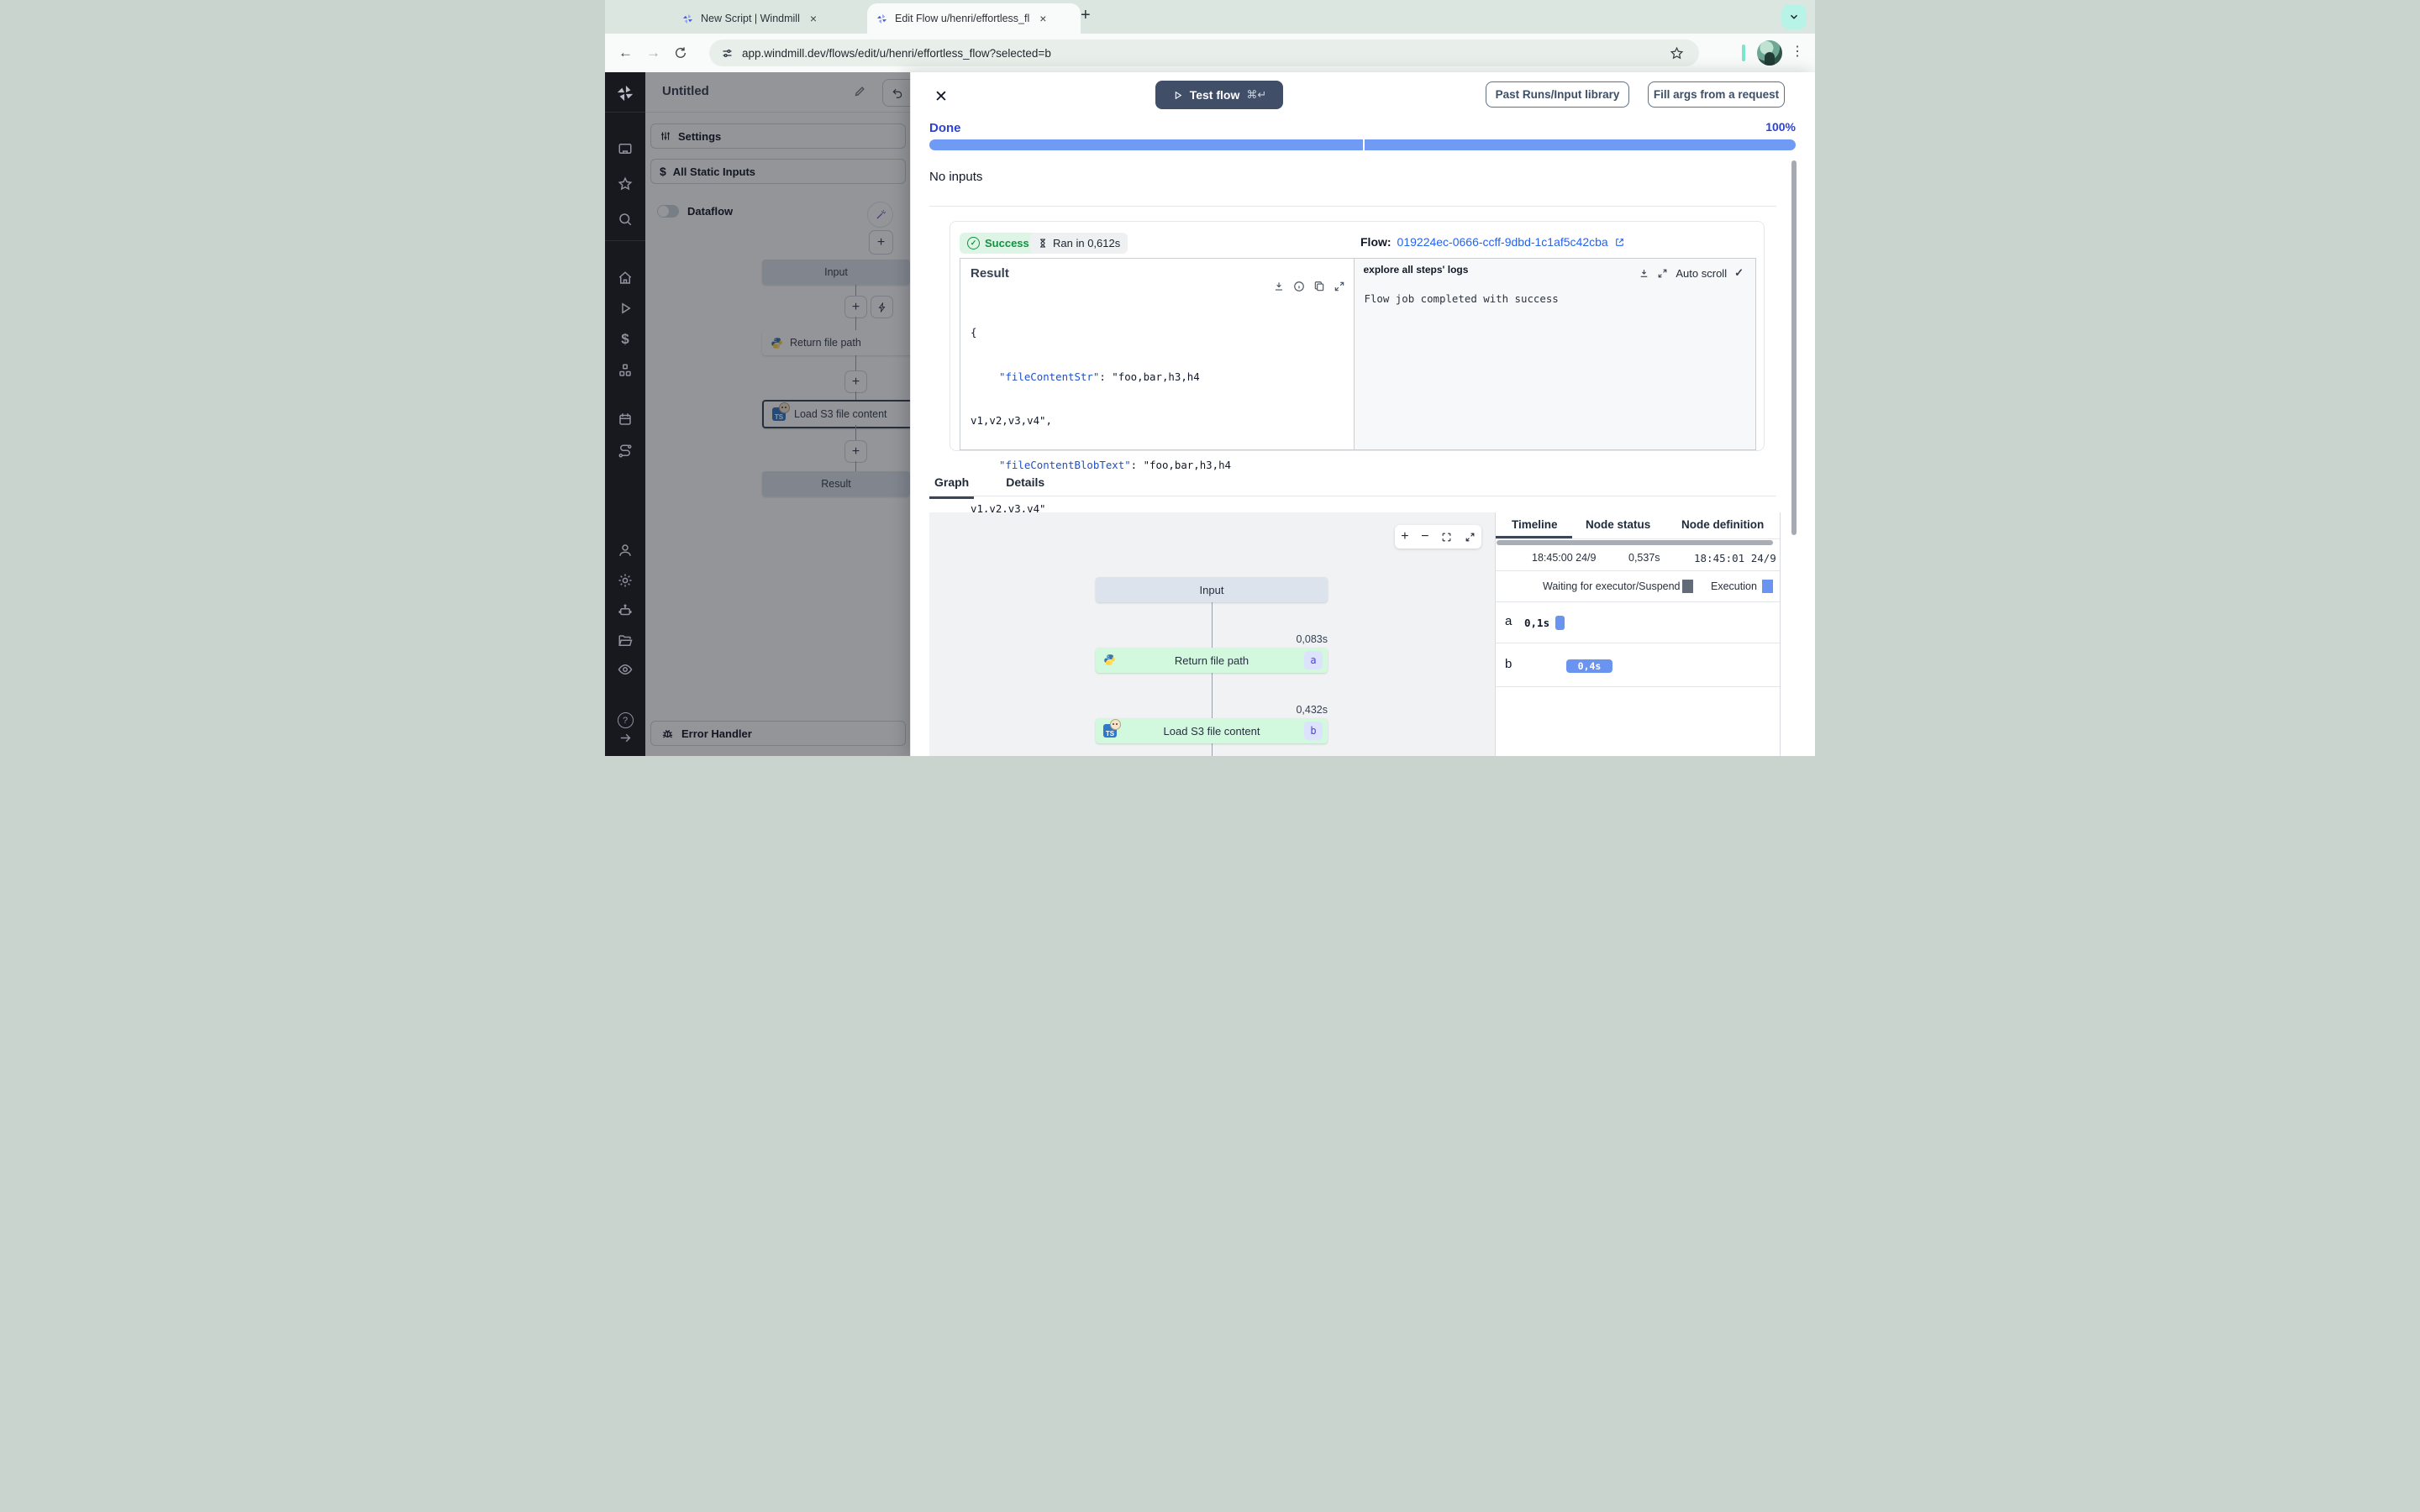 Image resolution: width=2420 pixels, height=1512 pixels. What do you see at coordinates (1794, 347) in the screenshot?
I see `drawer-scrollbar` at bounding box center [1794, 347].